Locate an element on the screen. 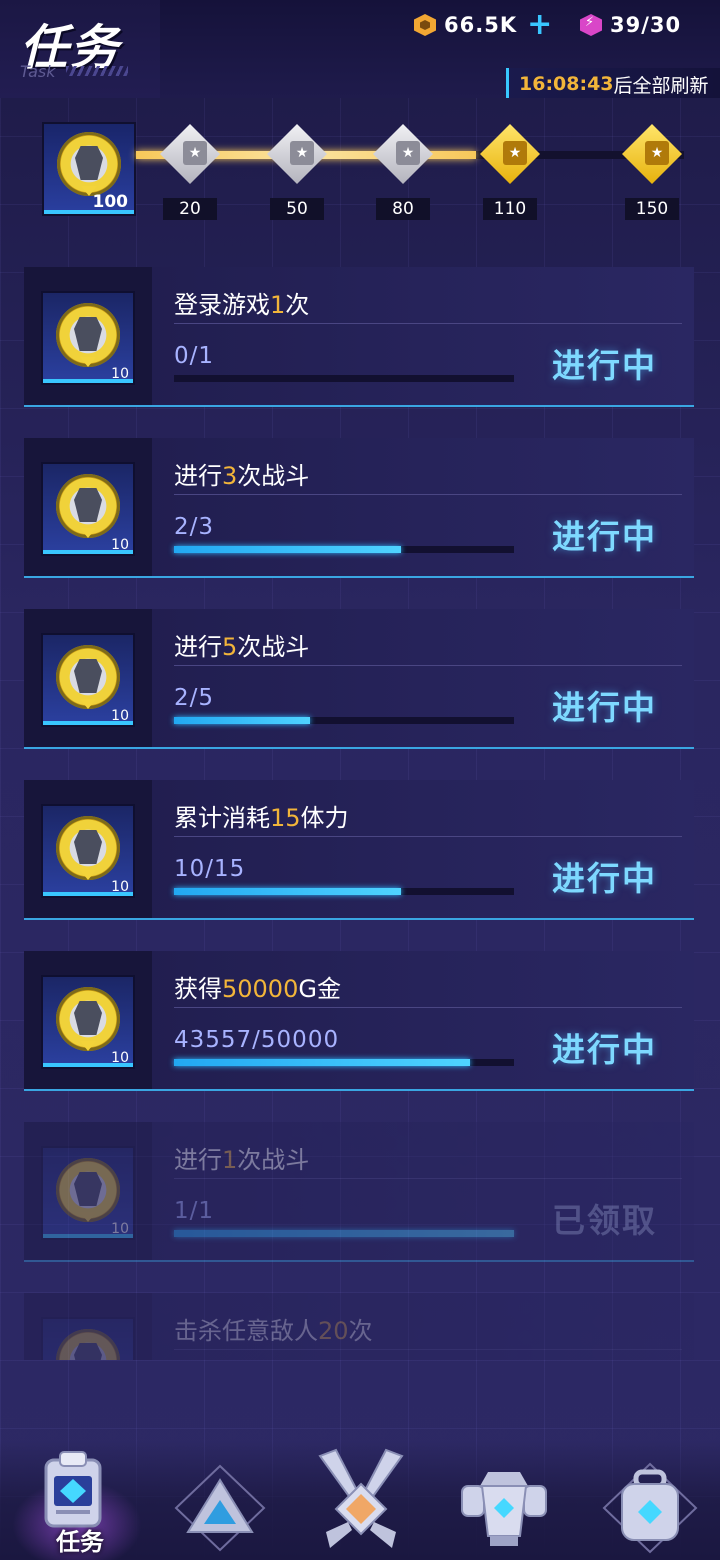 This screenshot has height=1560, width=720. milestone-reward-2: ★ 50 is located at coordinates (297, 174).